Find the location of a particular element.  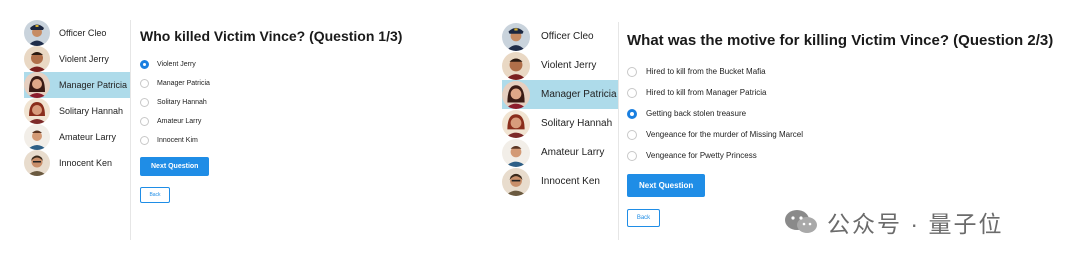

answer-option: Manager Patricia is located at coordinates (308, 83).